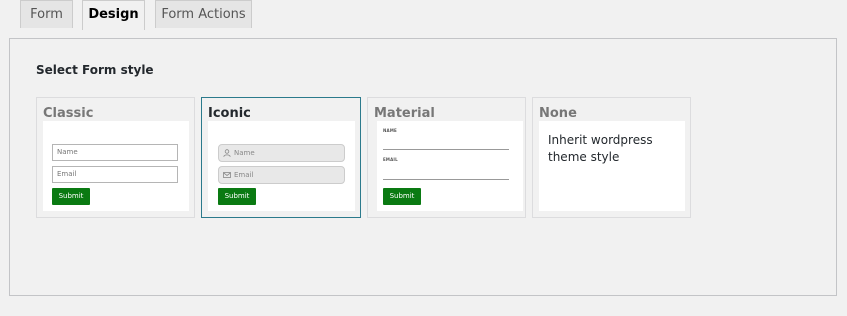 This screenshot has height=316, width=847. Describe the element at coordinates (390, 130) in the screenshot. I see `name-label-preview: NAME` at that location.